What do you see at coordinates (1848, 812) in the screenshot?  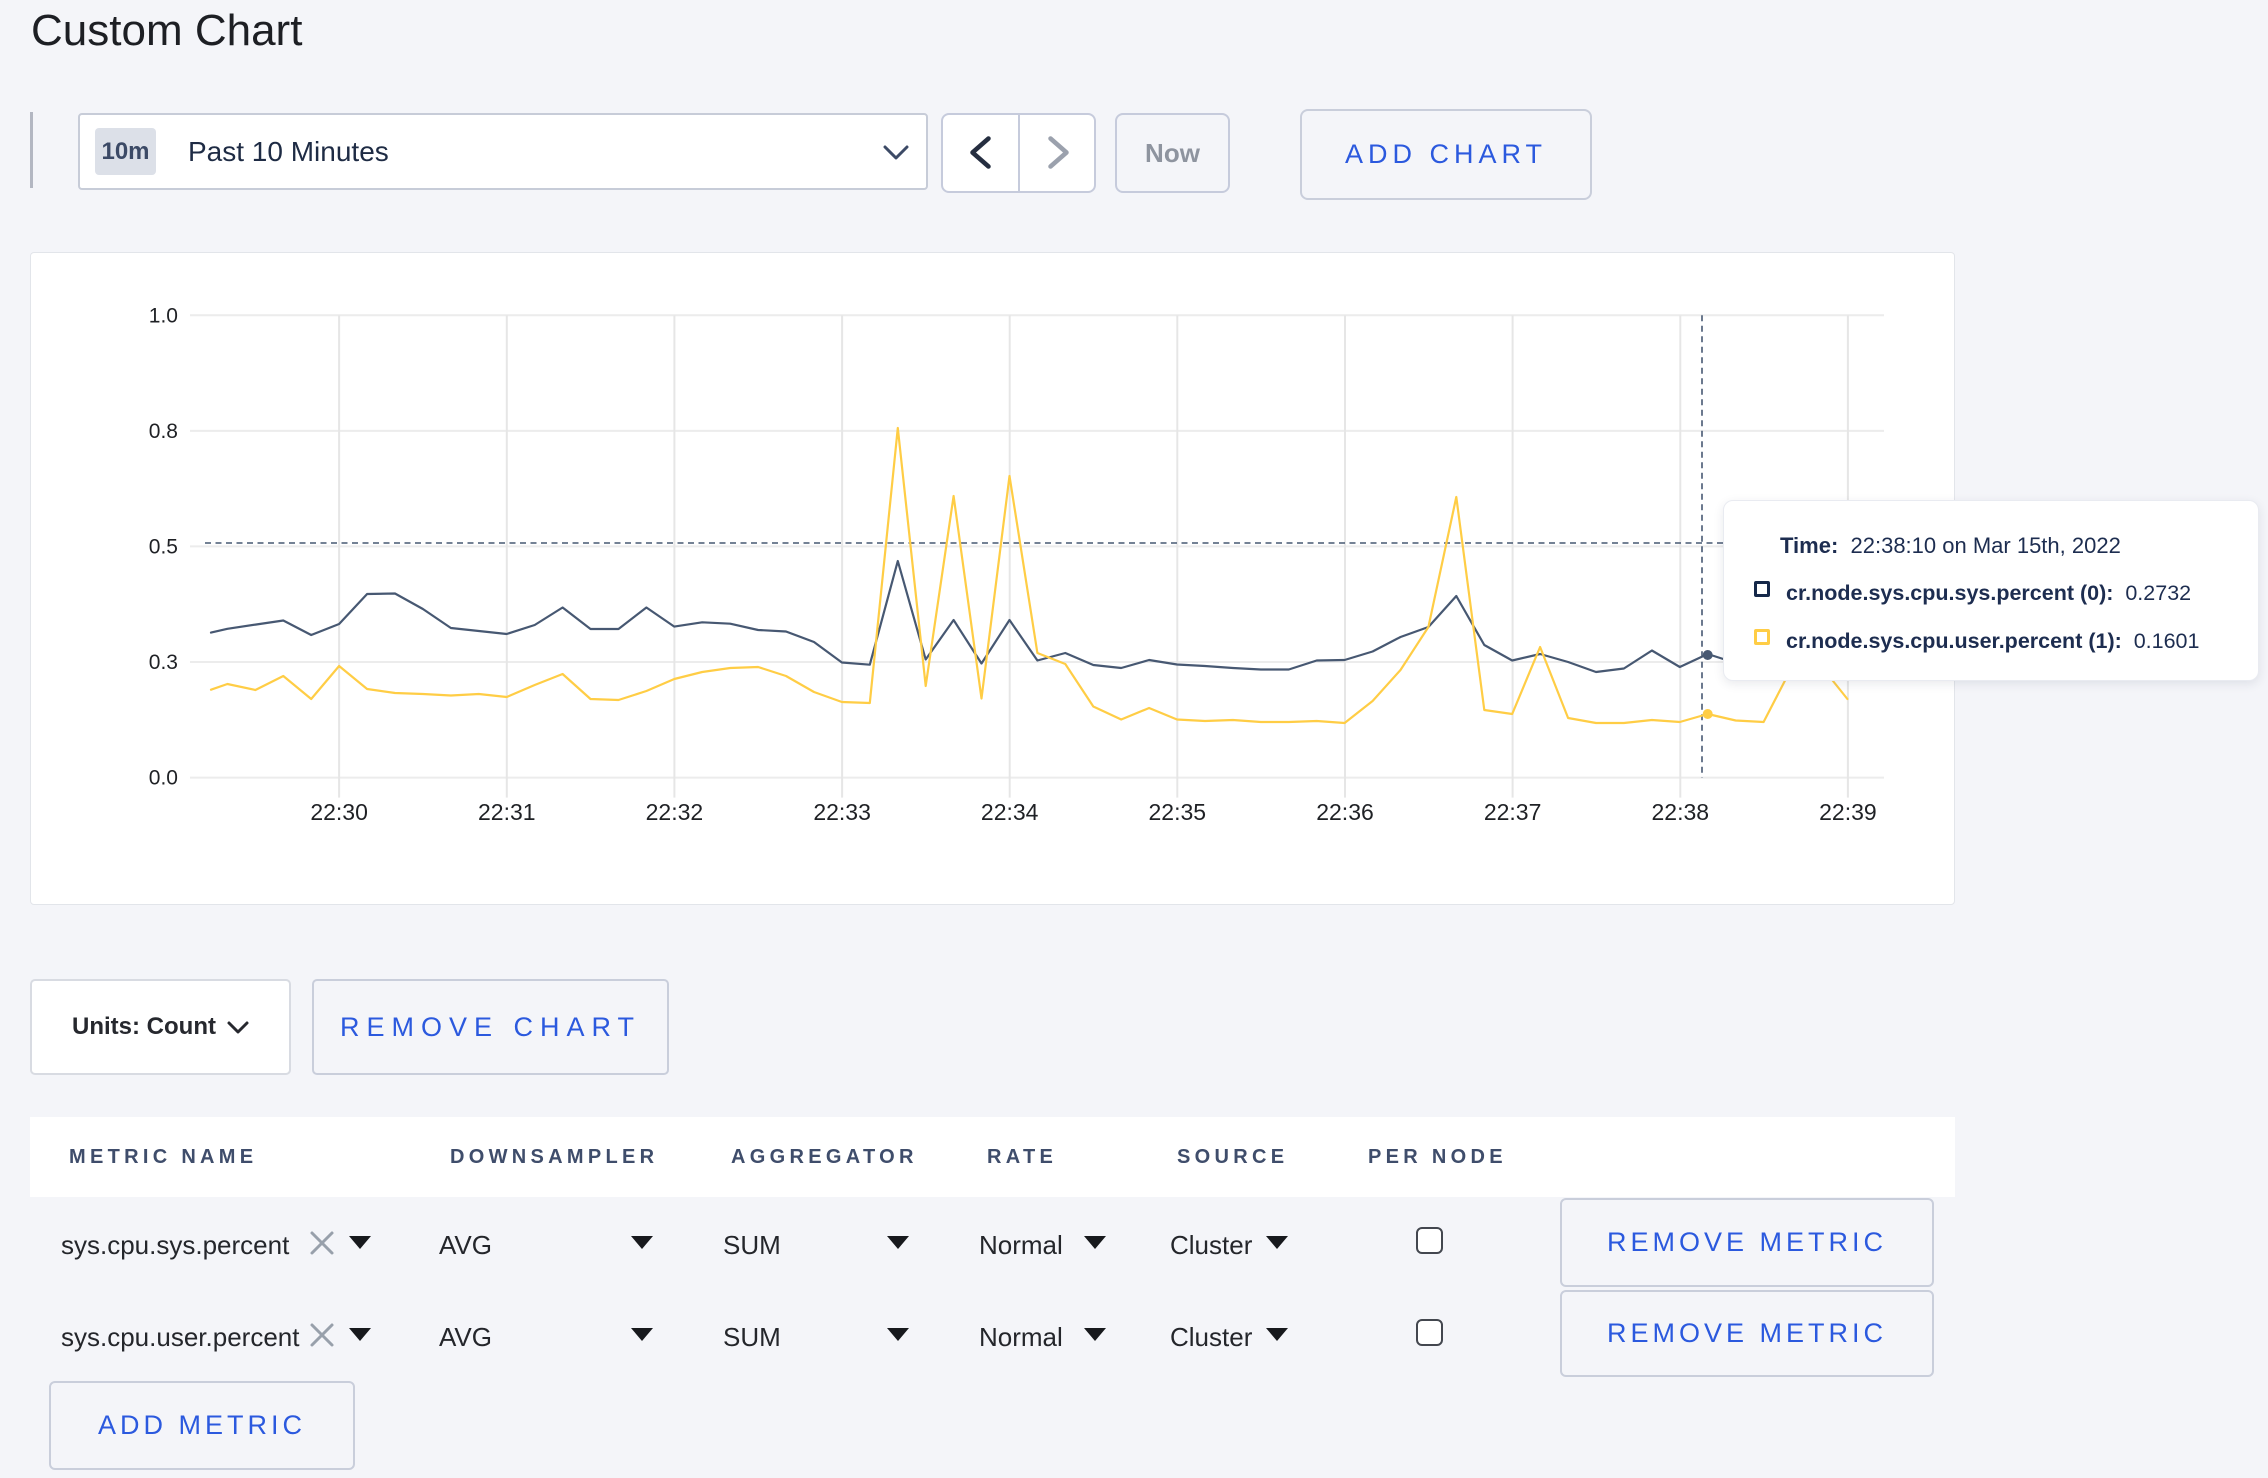 I see `svg-text: 22:39` at bounding box center [1848, 812].